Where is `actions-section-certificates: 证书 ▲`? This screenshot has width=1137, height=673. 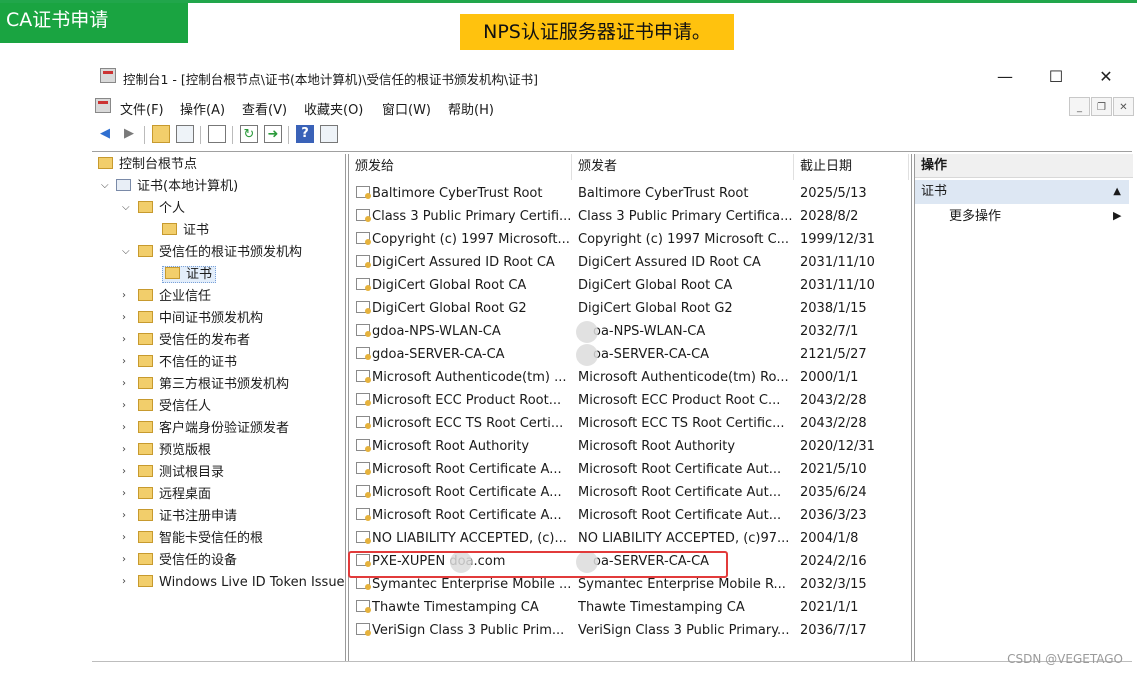 actions-section-certificates: 证书 ▲ is located at coordinates (1022, 192).